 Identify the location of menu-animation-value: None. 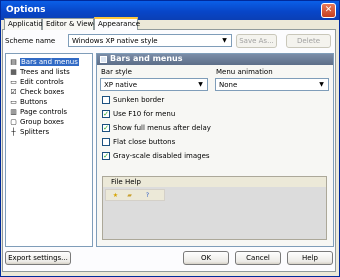
(228, 85).